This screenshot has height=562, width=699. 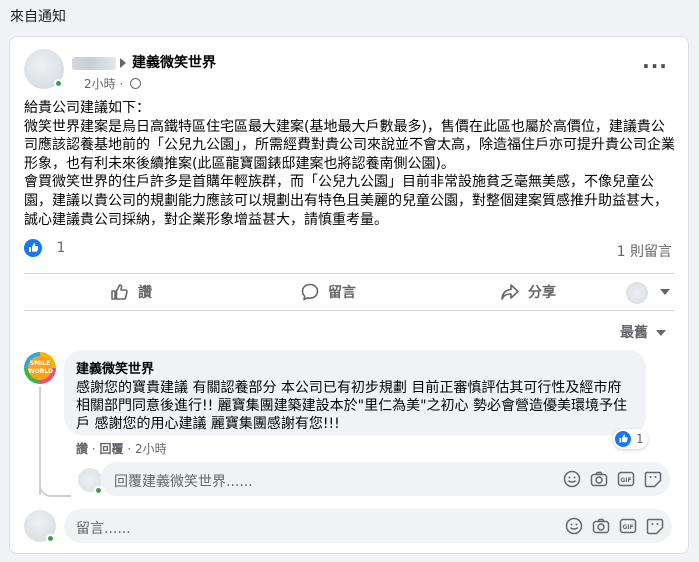 I want to click on commenter-avatar: SMILE WORLD, so click(x=40, y=368).